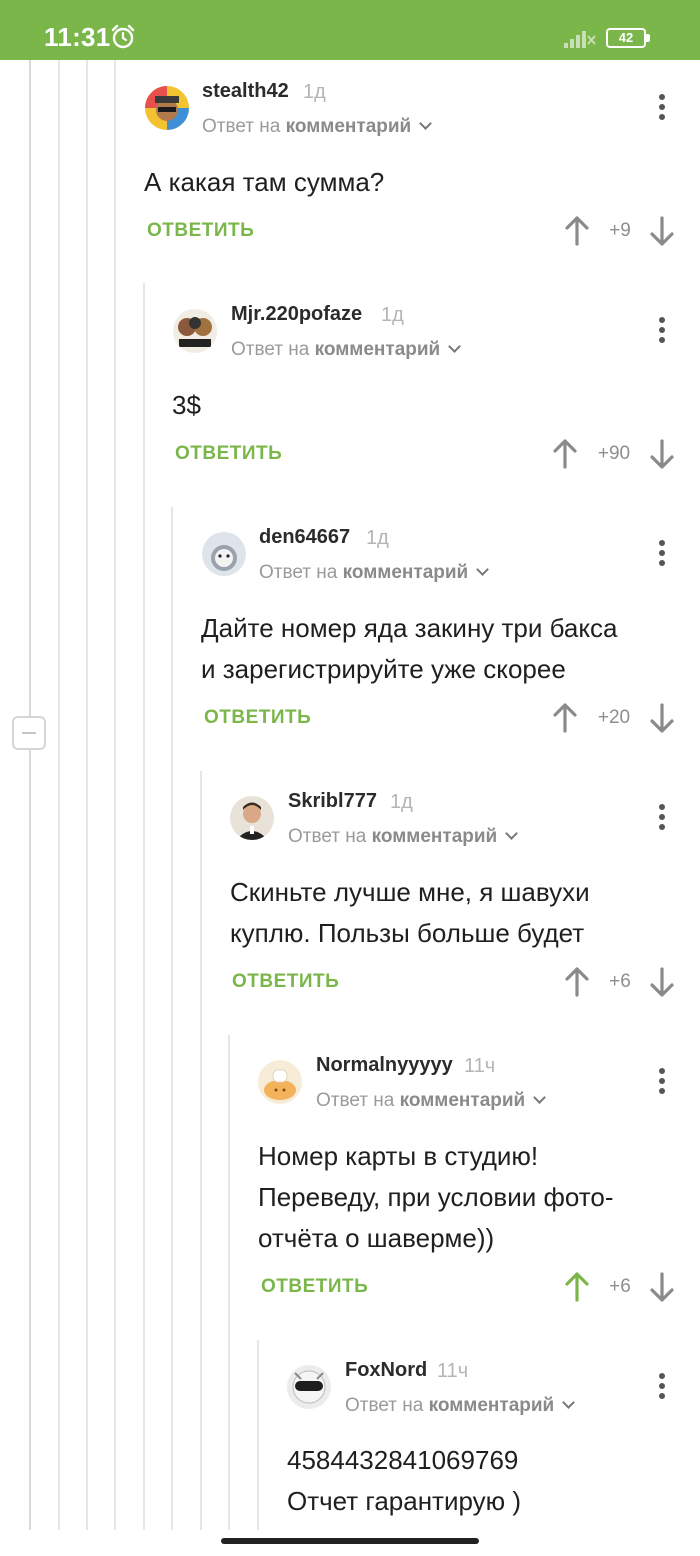  I want to click on battery-indicator: 42, so click(626, 38).